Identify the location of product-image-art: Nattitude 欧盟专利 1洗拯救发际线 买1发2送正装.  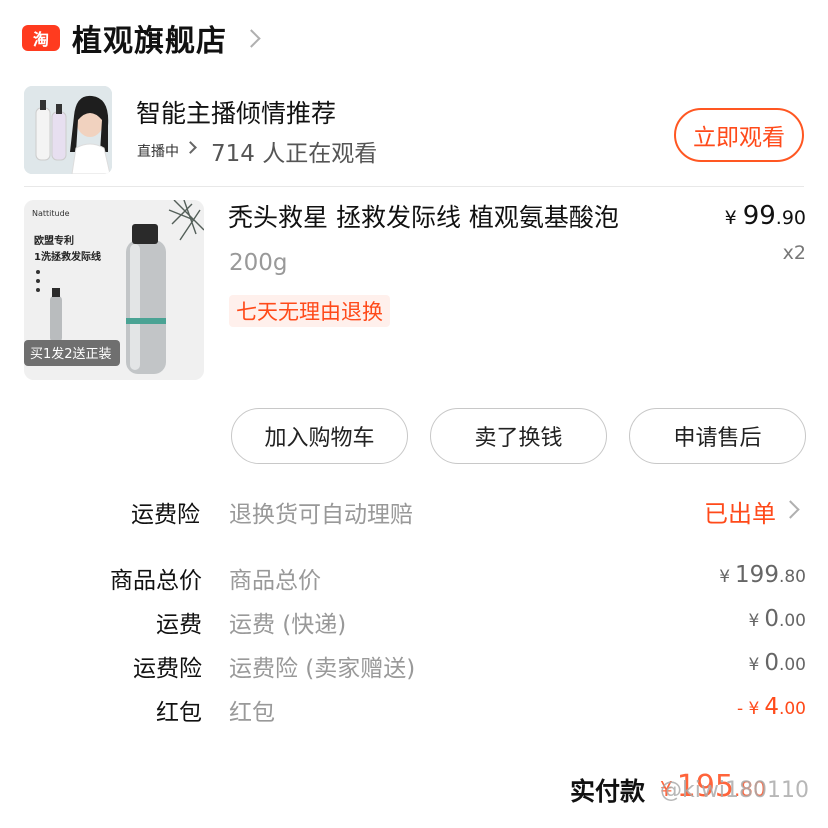
(114, 290).